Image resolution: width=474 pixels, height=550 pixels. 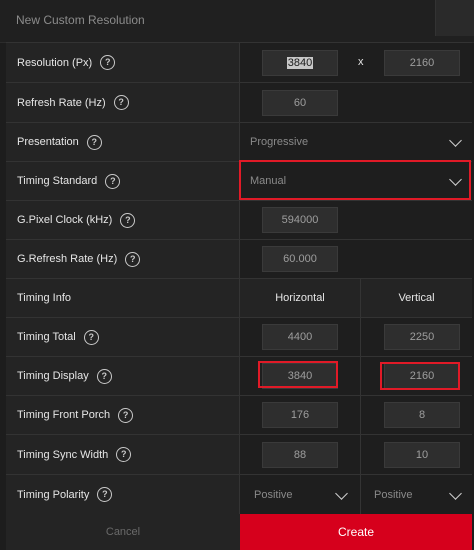 What do you see at coordinates (239, 102) in the screenshot?
I see `row-refresh-rate: Refresh Rate (Hz) ? 60` at bounding box center [239, 102].